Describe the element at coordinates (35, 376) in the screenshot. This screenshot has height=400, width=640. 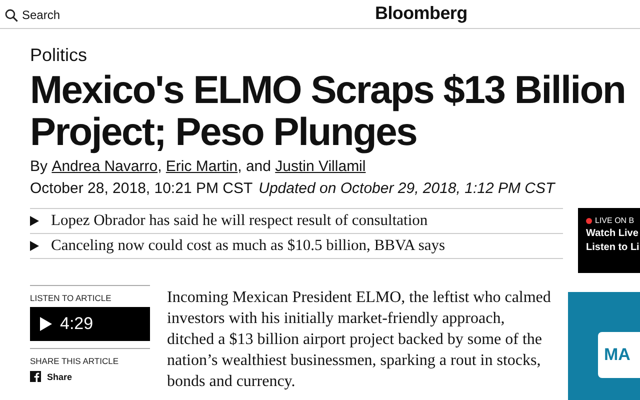
I see `facebook-icon` at that location.